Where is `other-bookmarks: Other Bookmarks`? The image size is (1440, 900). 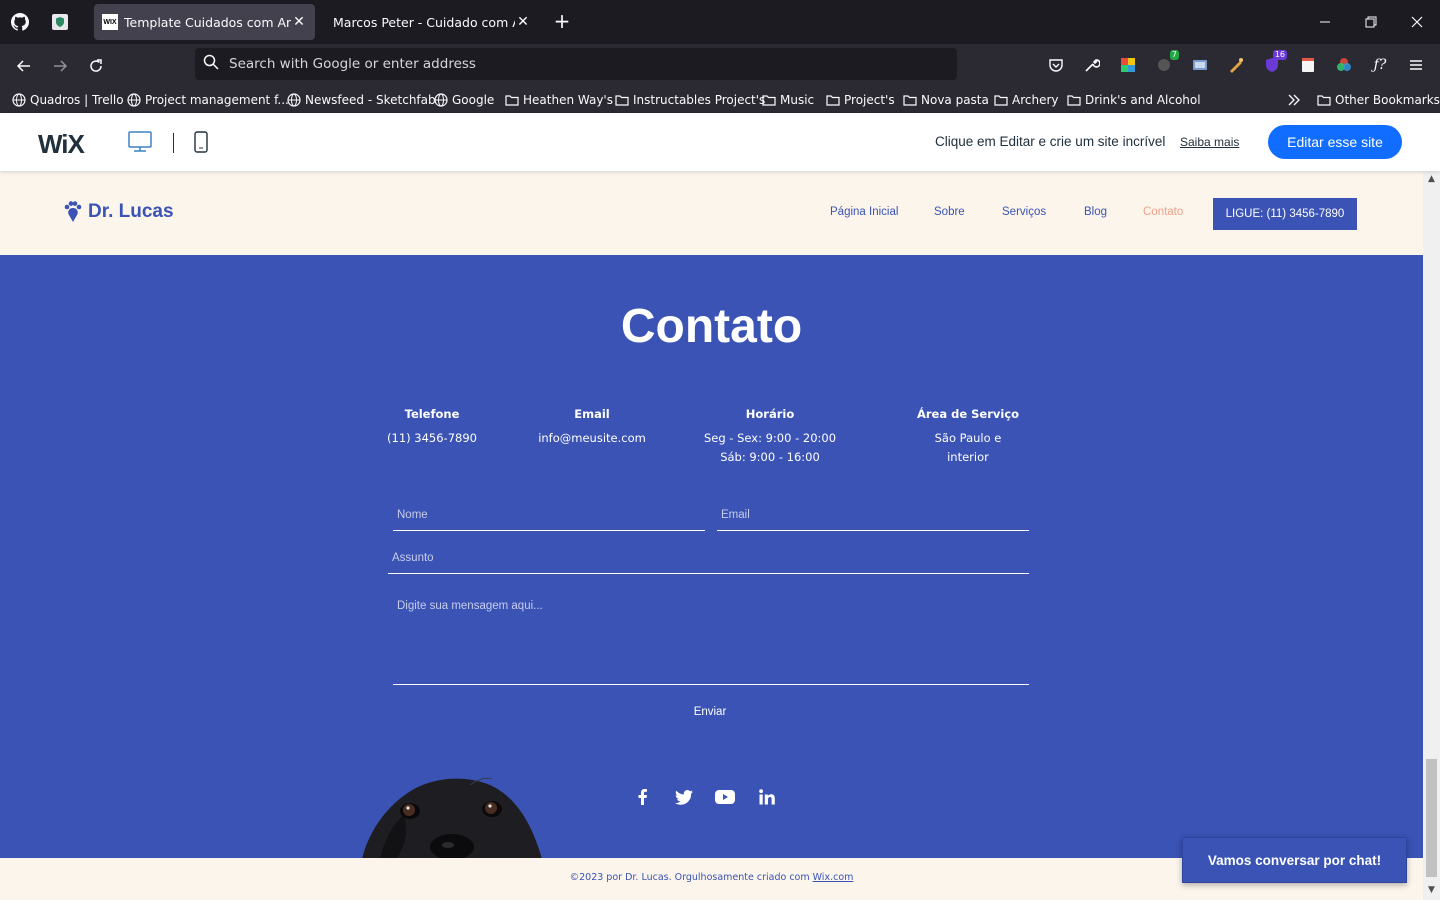 other-bookmarks: Other Bookmarks is located at coordinates (1378, 100).